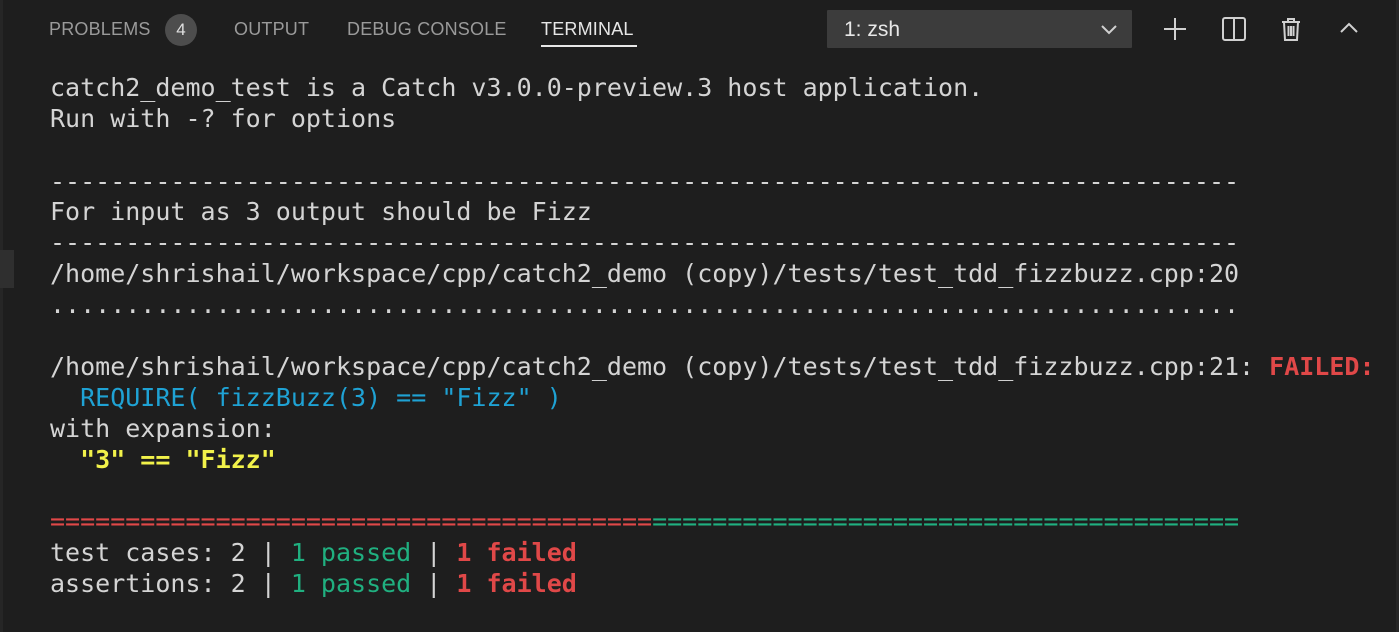 The height and width of the screenshot is (632, 1399). Describe the element at coordinates (872, 29) in the screenshot. I see `terminal-select-value: 1: zsh` at that location.